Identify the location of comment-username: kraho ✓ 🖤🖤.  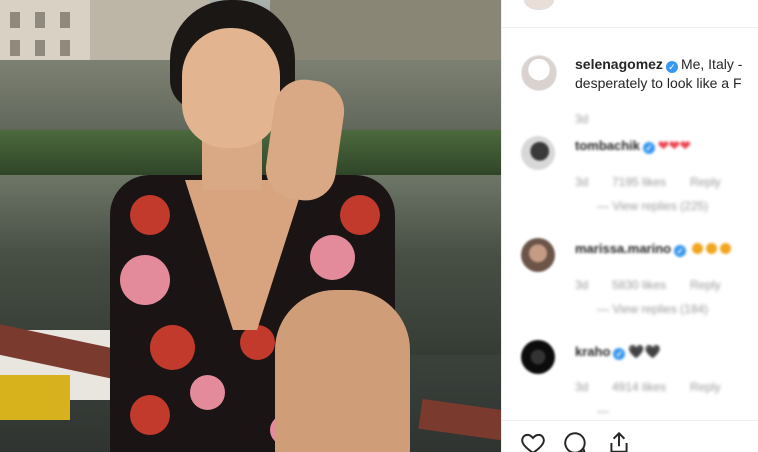
(618, 352).